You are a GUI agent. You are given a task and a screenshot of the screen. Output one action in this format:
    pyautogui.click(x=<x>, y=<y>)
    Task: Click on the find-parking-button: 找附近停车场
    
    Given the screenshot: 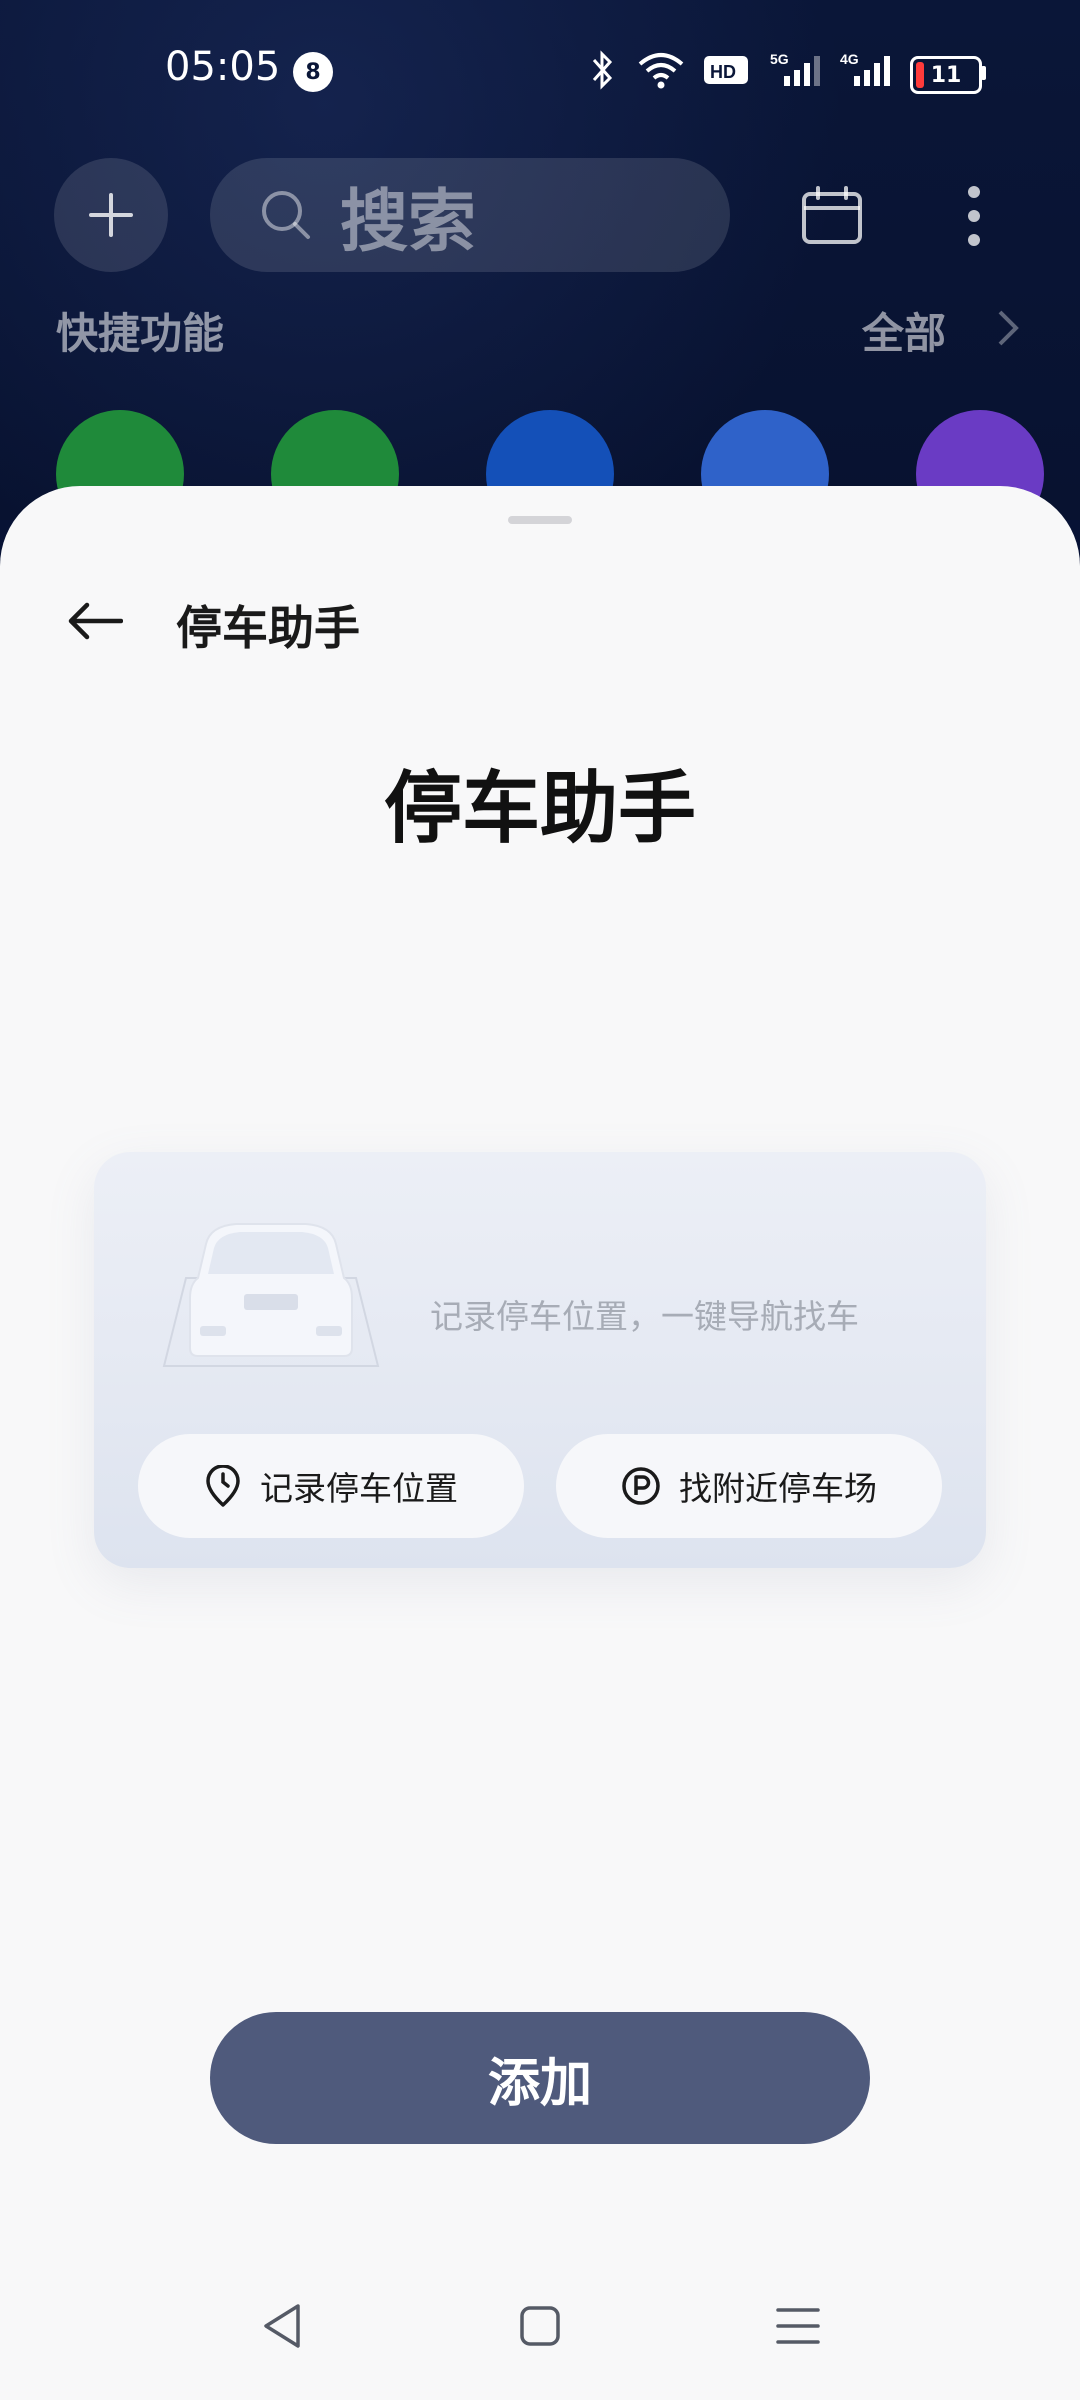 What is the action you would take?
    pyautogui.click(x=749, y=1486)
    